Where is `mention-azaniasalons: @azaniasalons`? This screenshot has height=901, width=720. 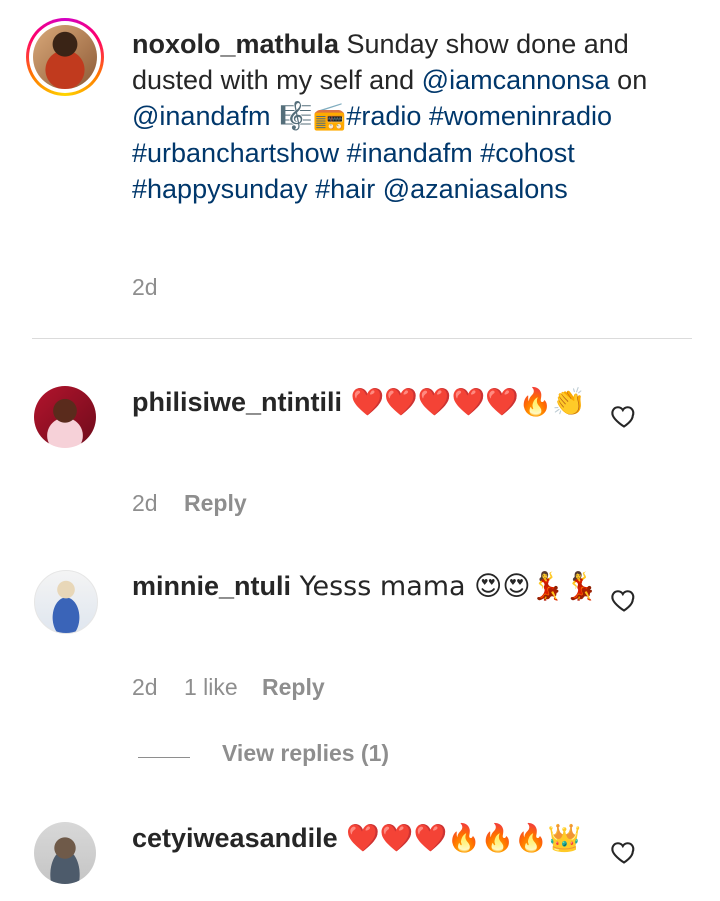
mention-azaniasalons: @azaniasalons is located at coordinates (475, 189).